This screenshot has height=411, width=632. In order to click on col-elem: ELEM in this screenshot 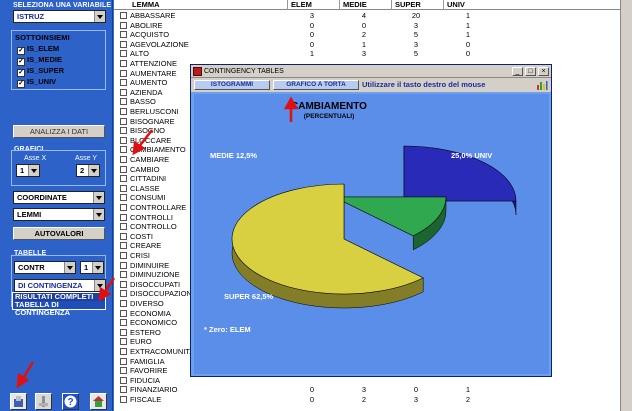, I will do `click(313, 5)`.